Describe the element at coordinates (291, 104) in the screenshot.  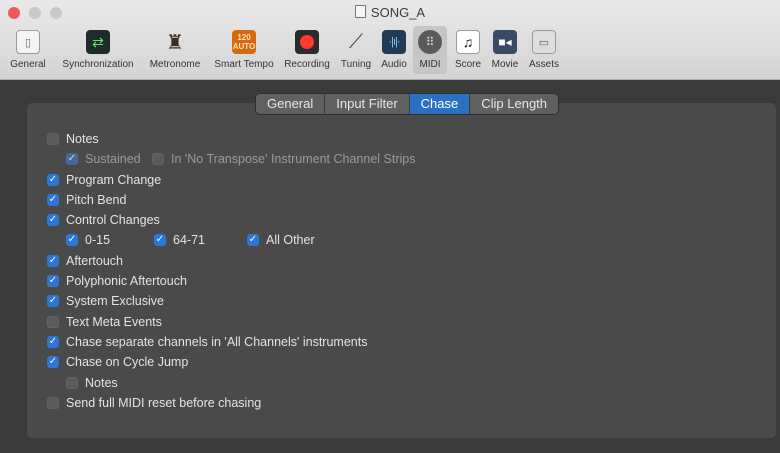
I see `tab-general: General` at that location.